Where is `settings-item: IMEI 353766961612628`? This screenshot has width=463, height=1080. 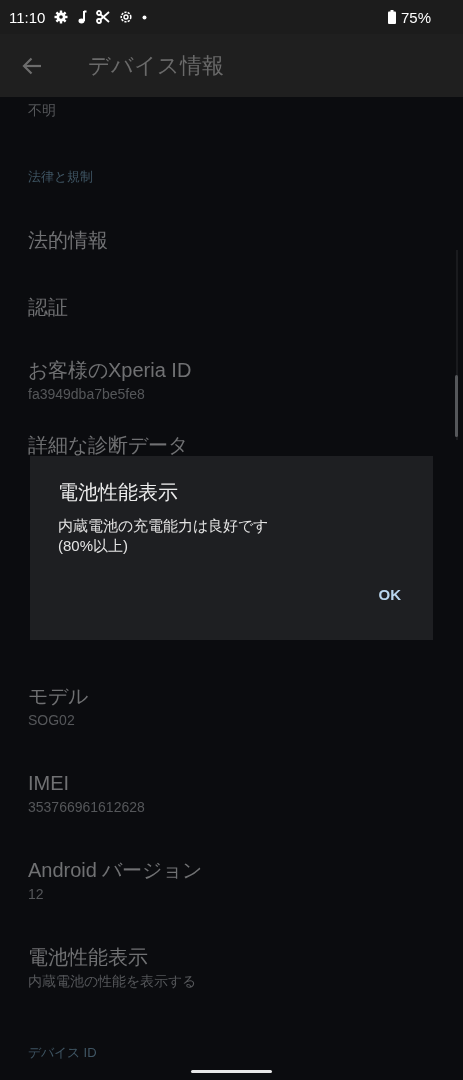 settings-item: IMEI 353766961612628 is located at coordinates (231, 796).